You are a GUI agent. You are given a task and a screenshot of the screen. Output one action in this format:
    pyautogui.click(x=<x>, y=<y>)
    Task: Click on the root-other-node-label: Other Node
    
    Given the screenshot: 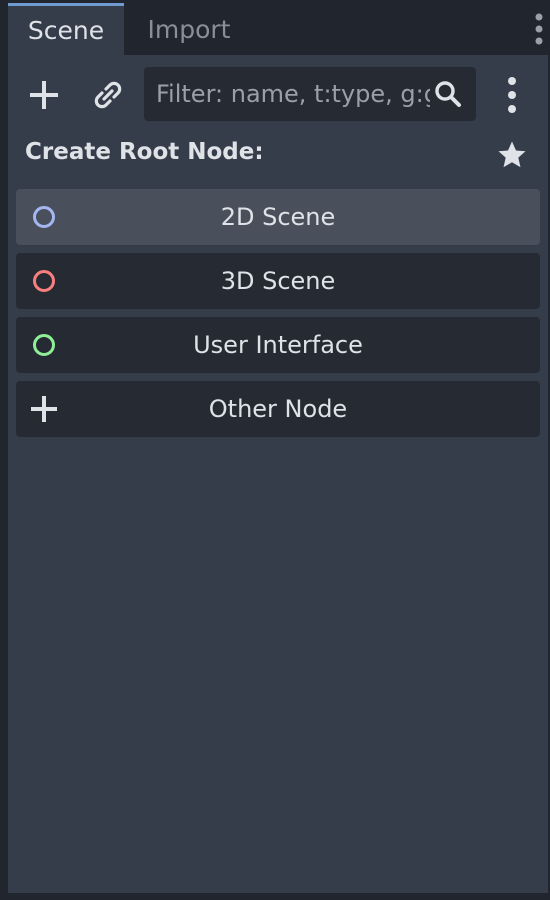 What is the action you would take?
    pyautogui.click(x=278, y=409)
    